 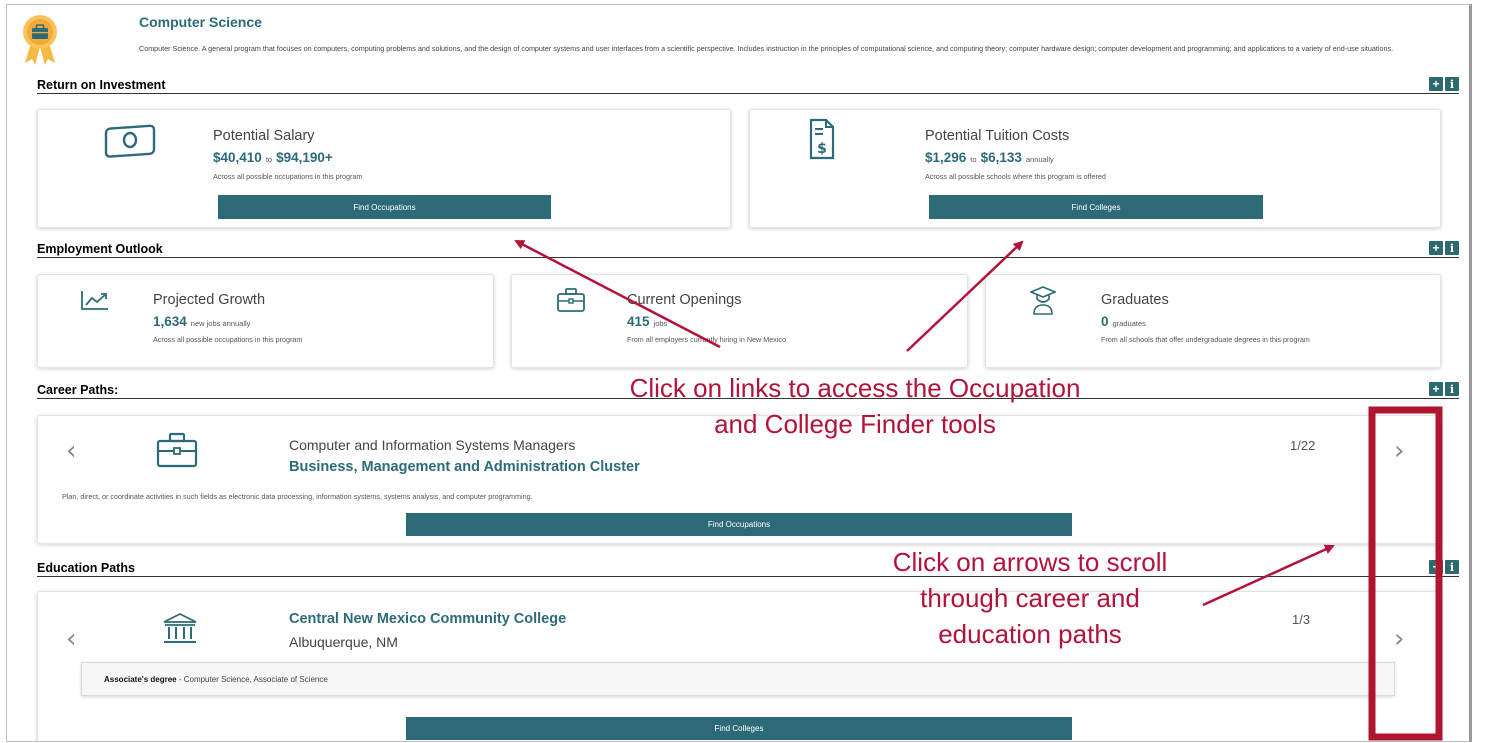 What do you see at coordinates (209, 300) in the screenshot?
I see `growth-title: Projected Growth` at bounding box center [209, 300].